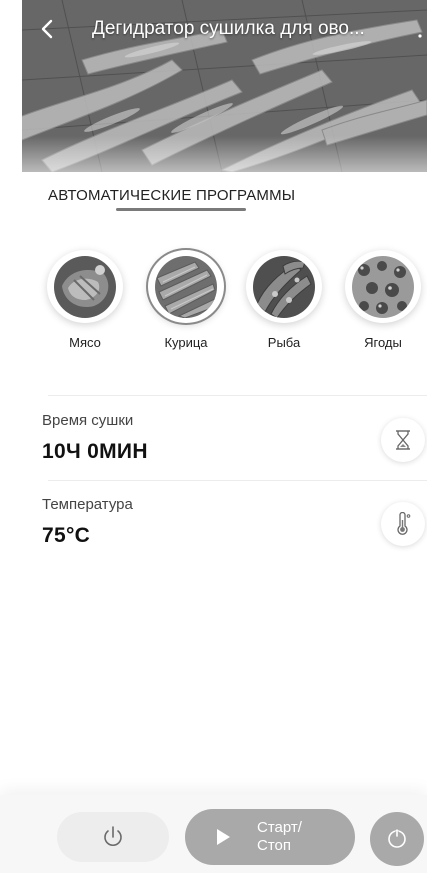 This screenshot has height=873, width=427. What do you see at coordinates (274, 845) in the screenshot?
I see `start-stop-label-line2: Стоп` at bounding box center [274, 845].